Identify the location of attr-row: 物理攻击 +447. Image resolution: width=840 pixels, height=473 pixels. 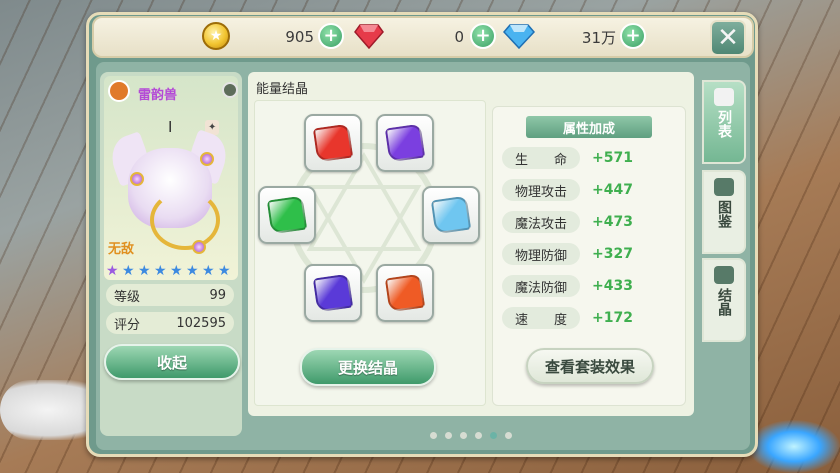
(592, 190).